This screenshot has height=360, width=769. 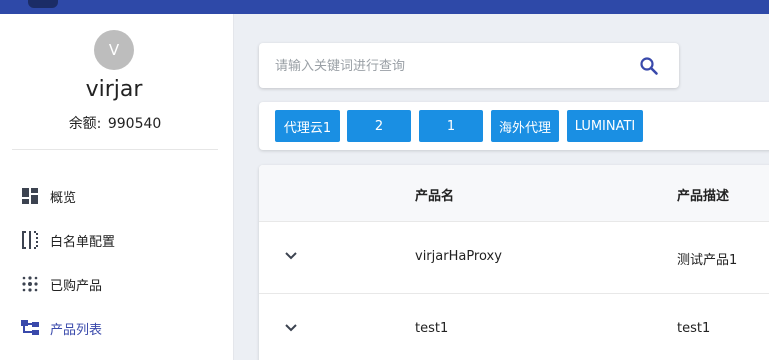 I want to click on sidebar-item-purchased: 已购产品, so click(x=61, y=284).